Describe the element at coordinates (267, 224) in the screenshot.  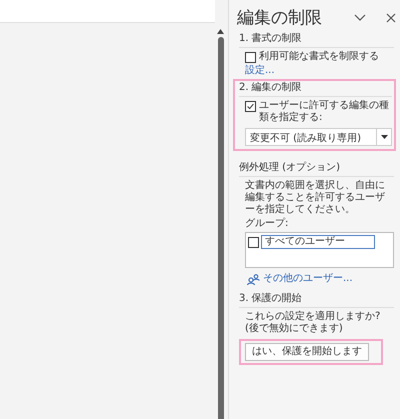
I see `group-label: グループ:` at that location.